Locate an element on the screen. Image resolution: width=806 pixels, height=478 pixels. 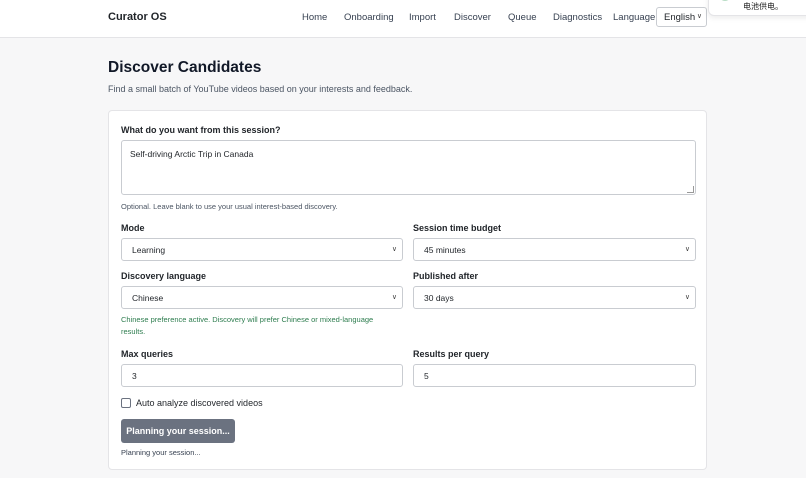
nav-home: Home is located at coordinates (314, 17).